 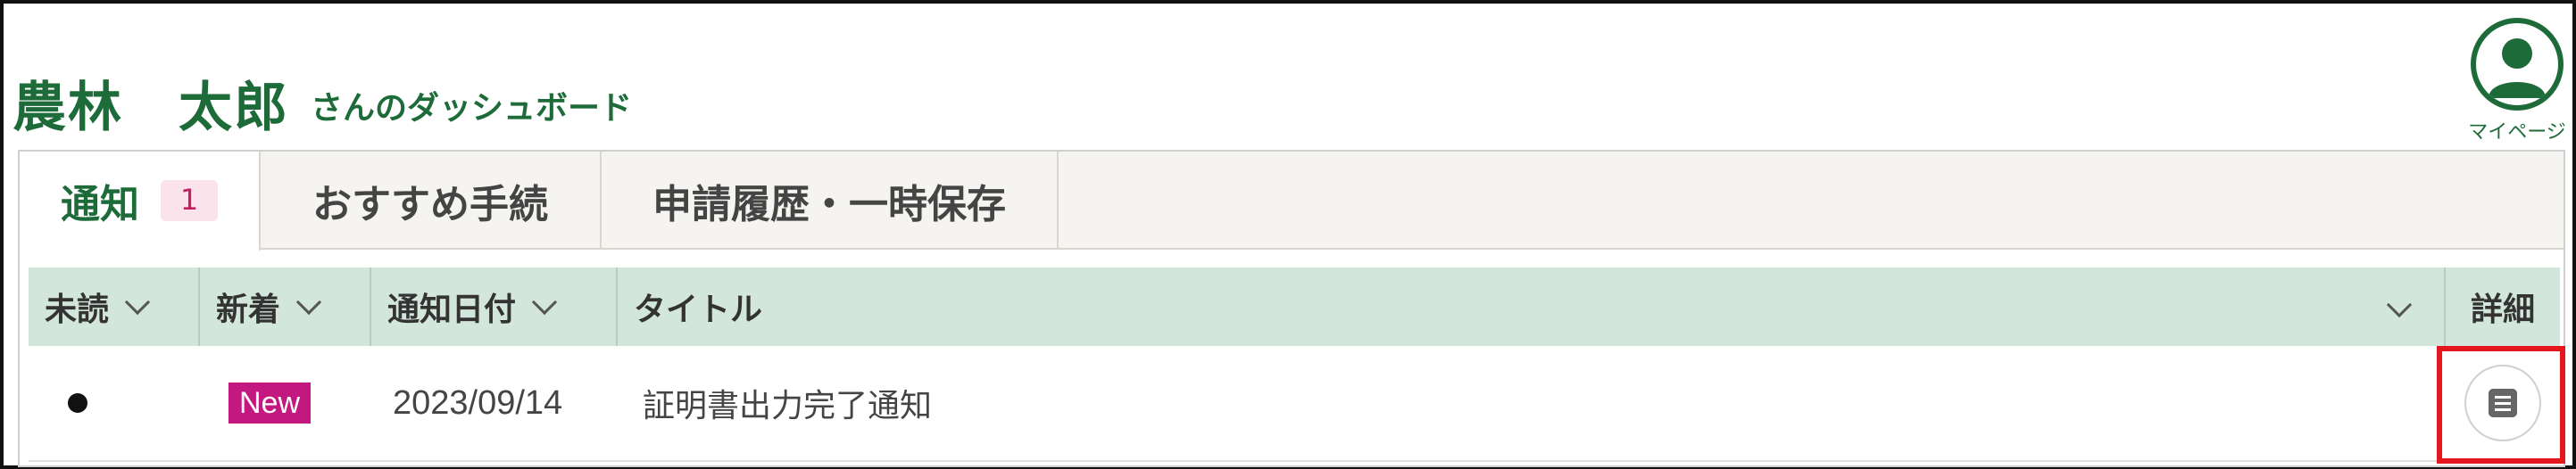 I want to click on tab-notifications: 通知 1, so click(x=141, y=201).